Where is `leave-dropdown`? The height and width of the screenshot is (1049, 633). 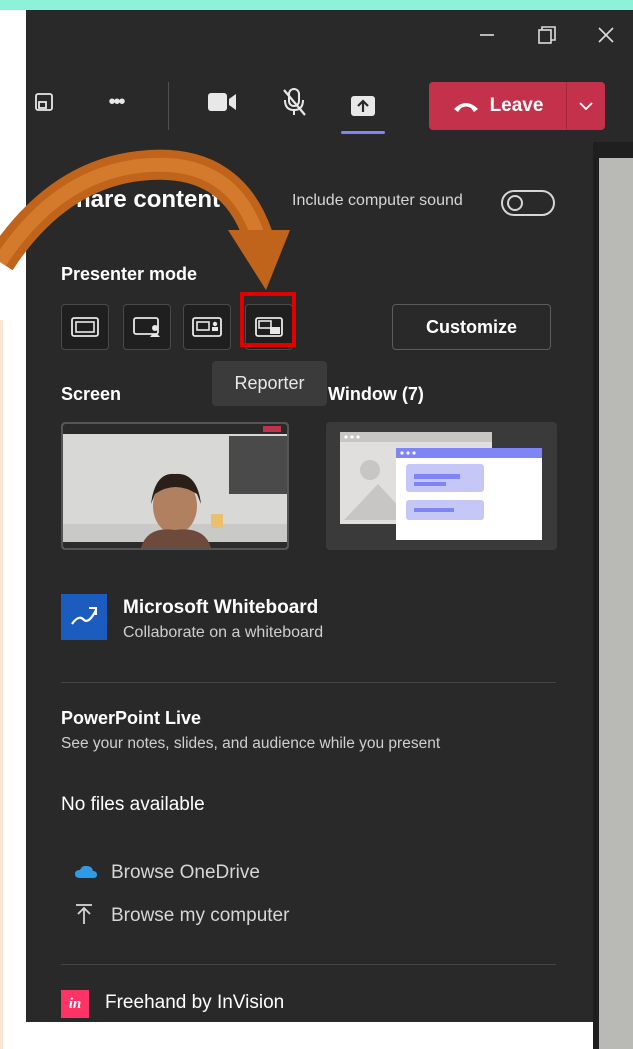 leave-dropdown is located at coordinates (586, 106).